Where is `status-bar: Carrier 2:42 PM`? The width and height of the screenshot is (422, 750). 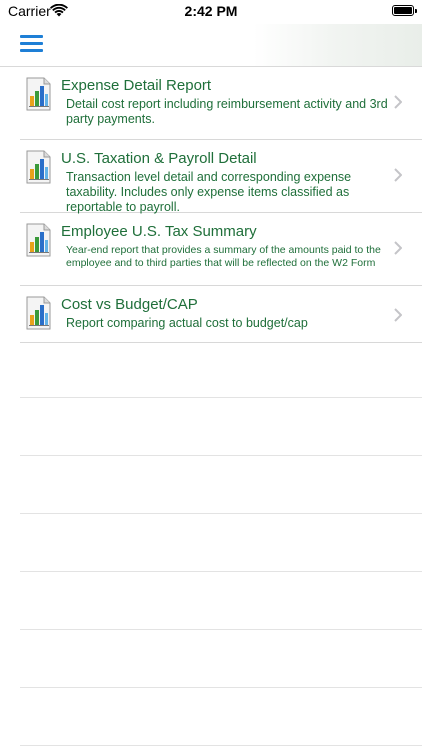 status-bar: Carrier 2:42 PM is located at coordinates (211, 12).